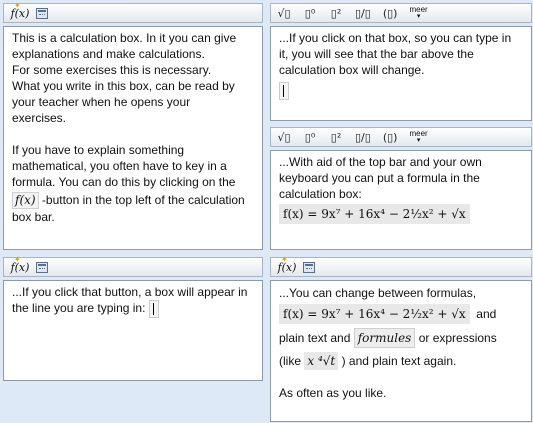  I want to click on text-line: As often as you like., so click(333, 393).